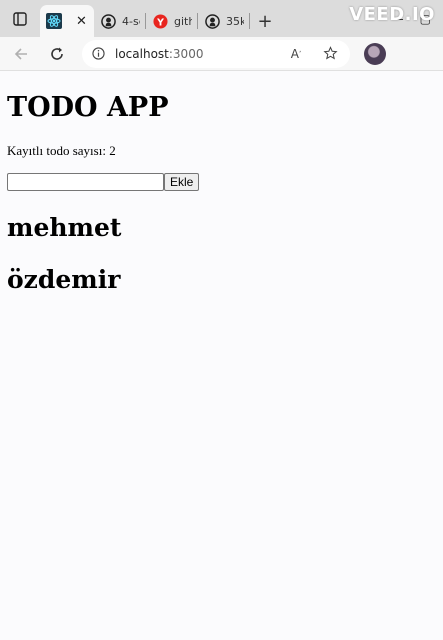 Image resolution: width=443 pixels, height=640 pixels. What do you see at coordinates (330, 54) in the screenshot?
I see `favorite-star-icon` at bounding box center [330, 54].